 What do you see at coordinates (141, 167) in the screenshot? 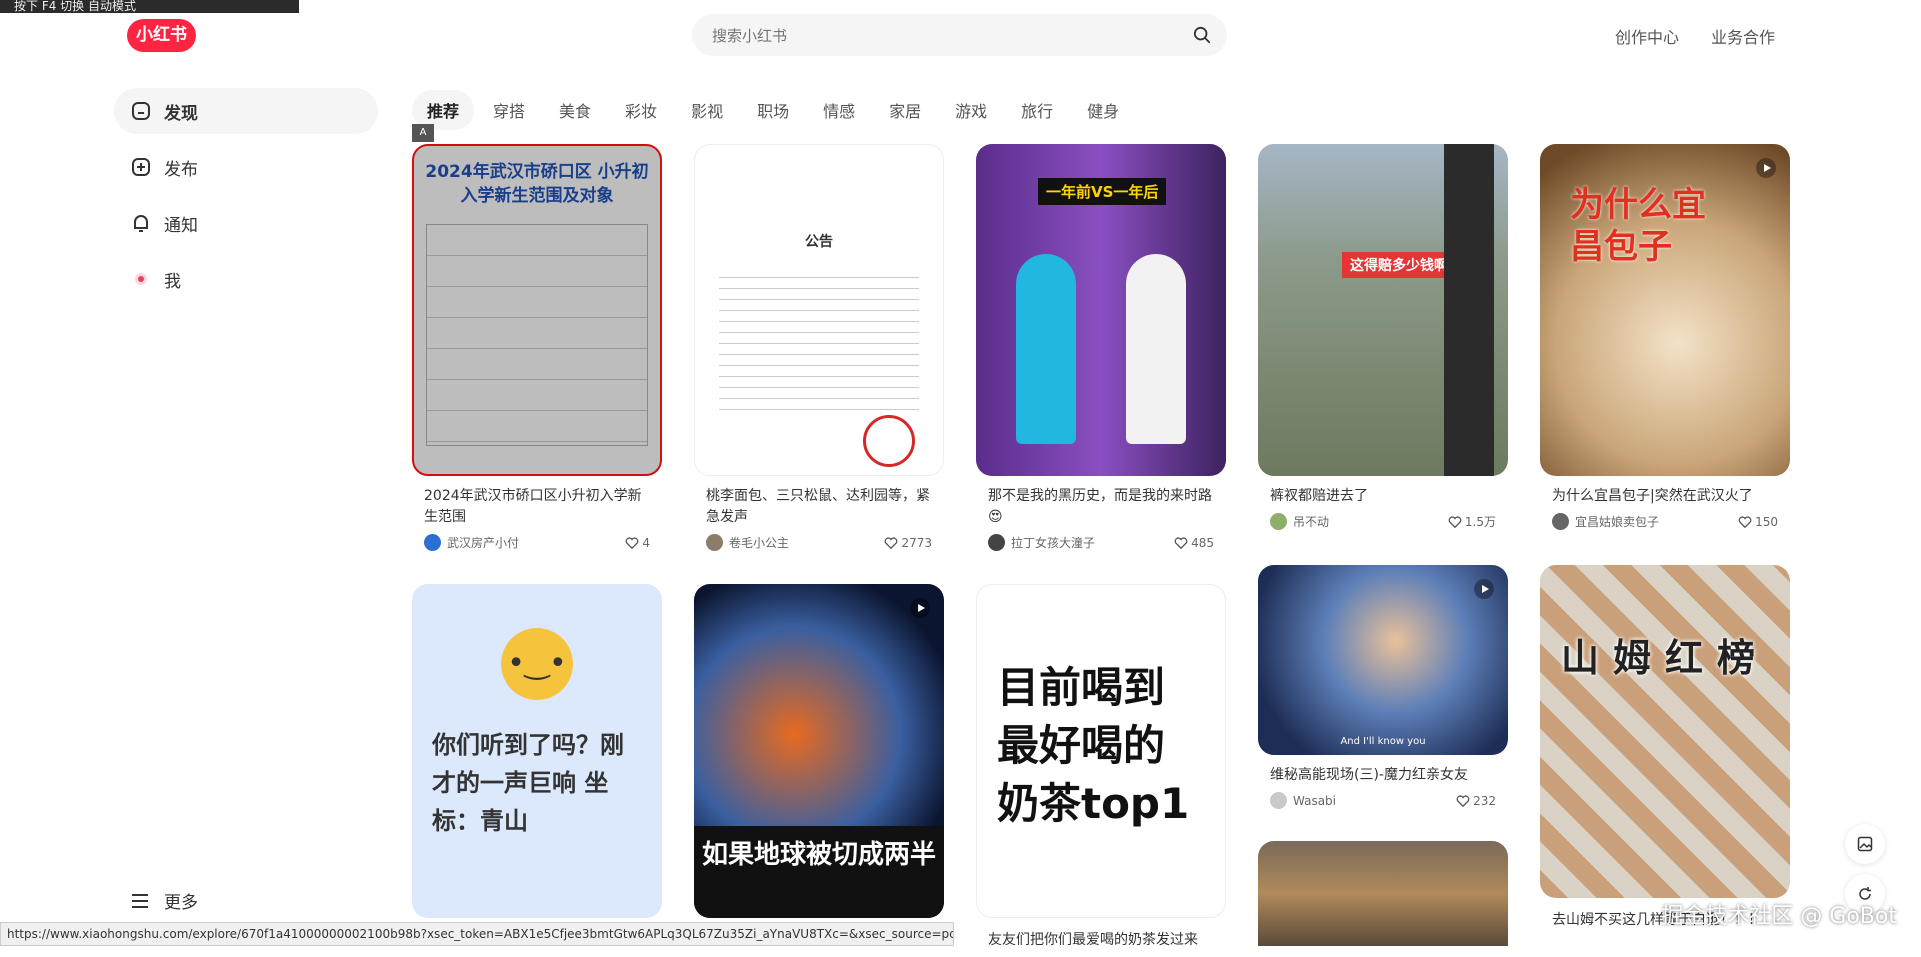
I see `plus-icon` at bounding box center [141, 167].